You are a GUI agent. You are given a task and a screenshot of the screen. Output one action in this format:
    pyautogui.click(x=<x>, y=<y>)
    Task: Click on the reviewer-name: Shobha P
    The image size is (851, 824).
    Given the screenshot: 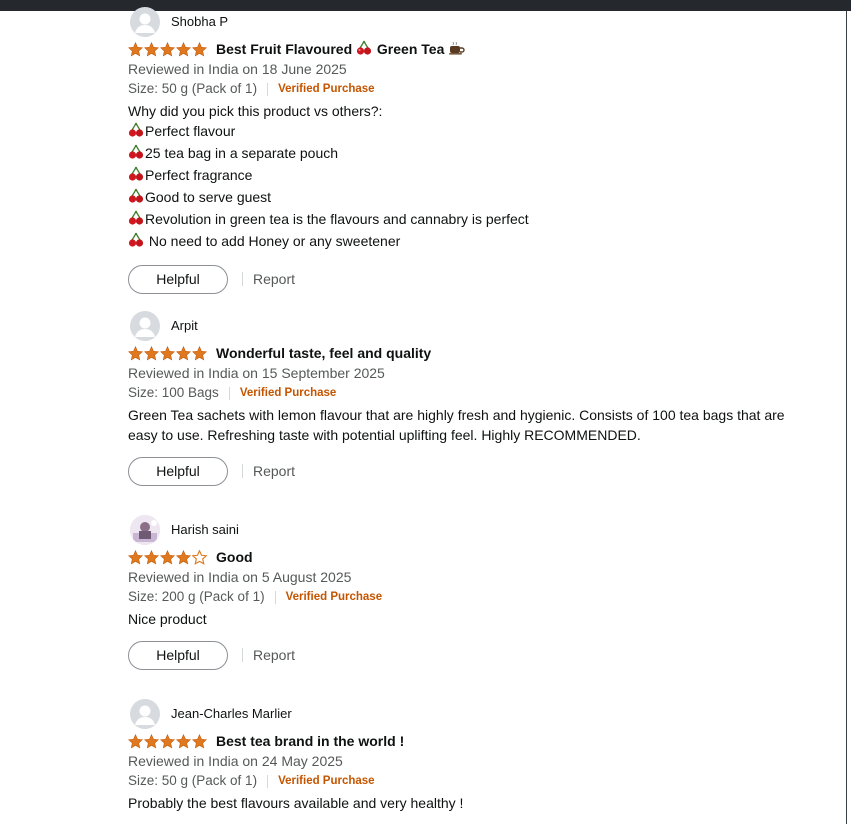 What is the action you would take?
    pyautogui.click(x=200, y=21)
    